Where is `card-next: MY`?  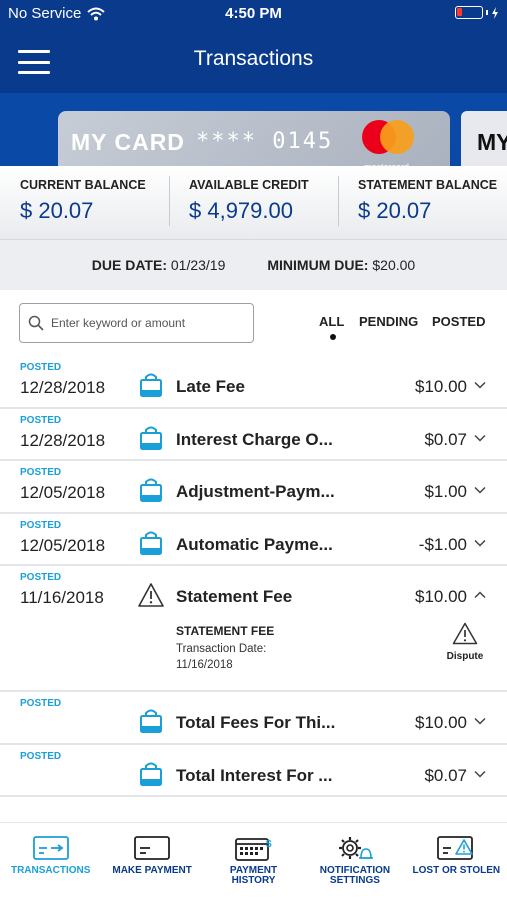
card-next: MY is located at coordinates (484, 138).